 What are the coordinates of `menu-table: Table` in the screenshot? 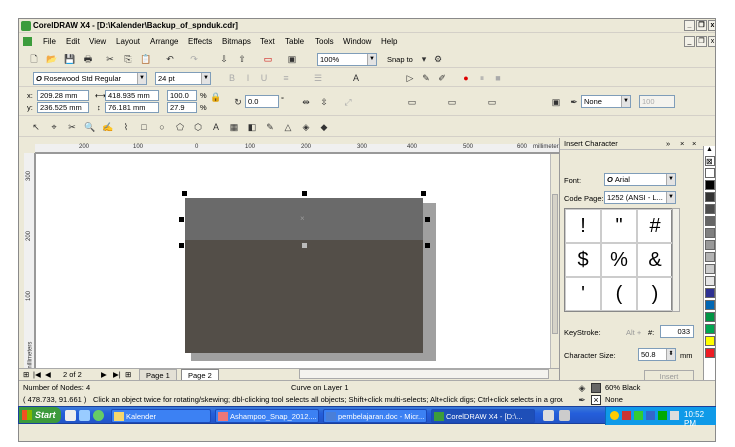 It's located at (294, 41).